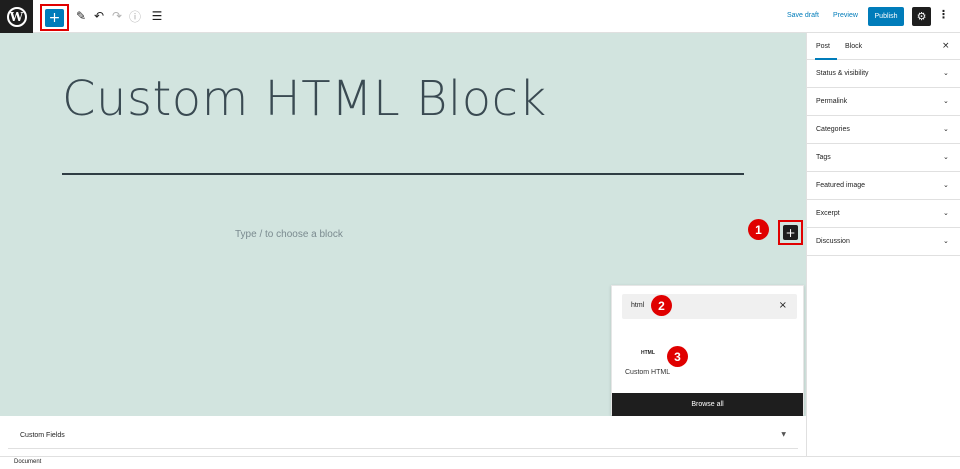  I want to click on quick-inserter-popover: html × 2 HTML 3 Custom HTML Browse all, so click(707, 350).